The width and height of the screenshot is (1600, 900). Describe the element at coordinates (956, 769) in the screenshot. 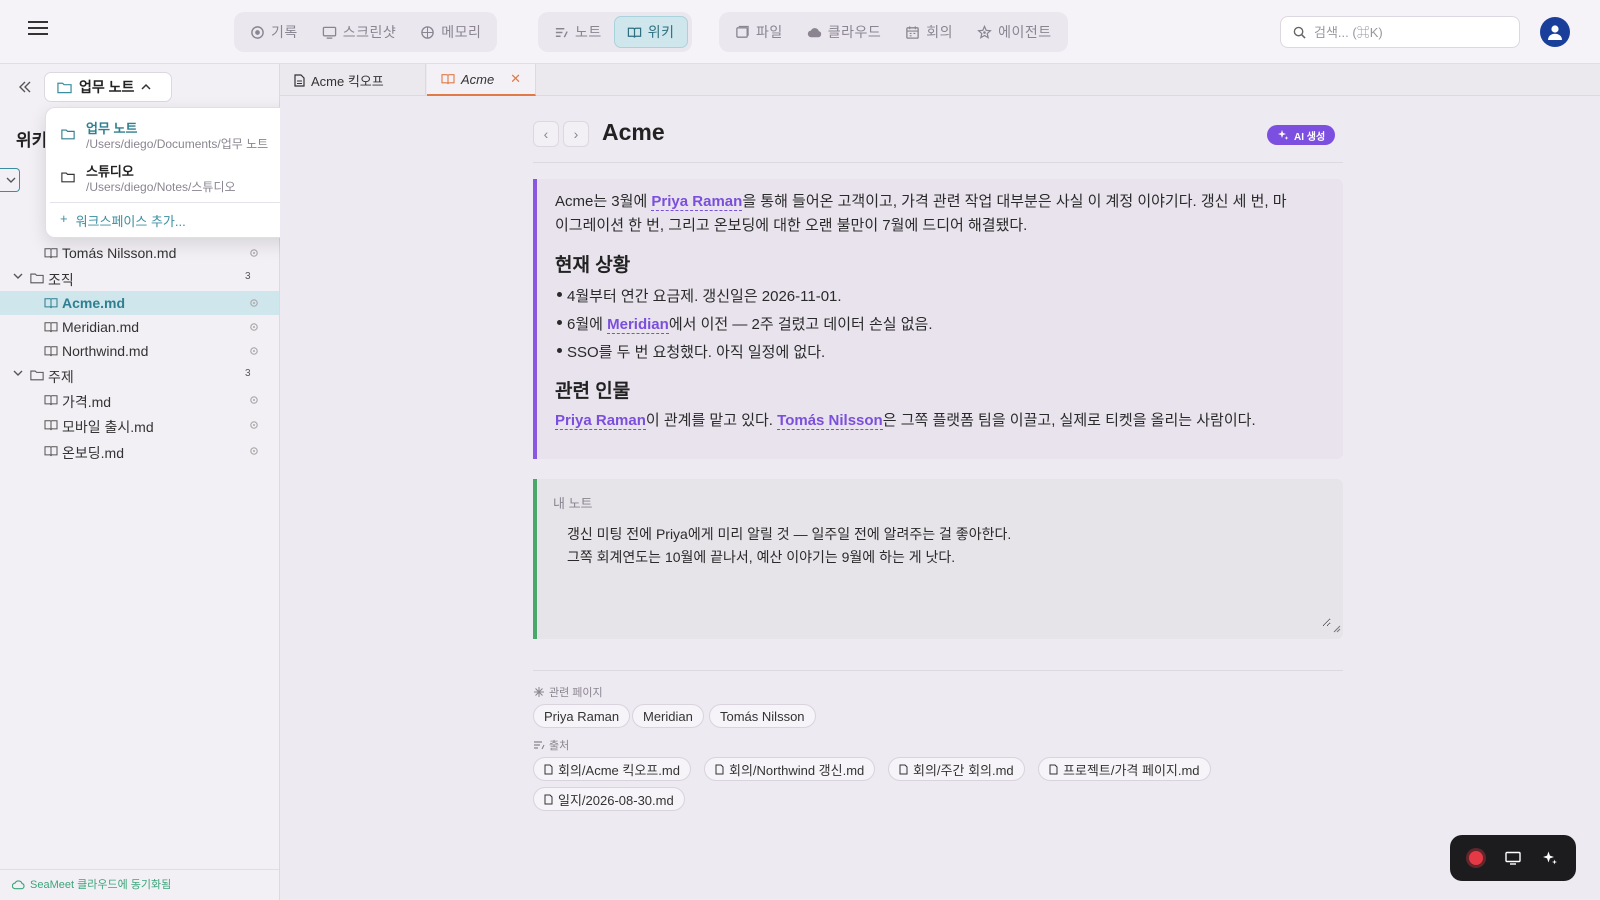

I see `source-chip: 회의/주간 회의.md` at that location.